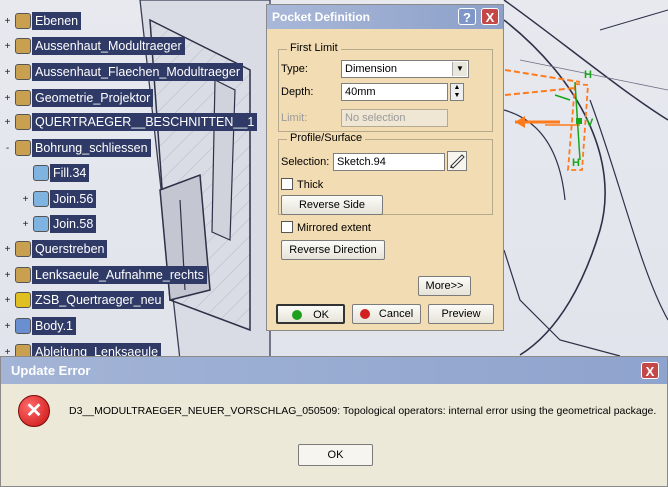 The width and height of the screenshot is (668, 487). What do you see at coordinates (297, 92) in the screenshot?
I see `depth-label: Depth:` at bounding box center [297, 92].